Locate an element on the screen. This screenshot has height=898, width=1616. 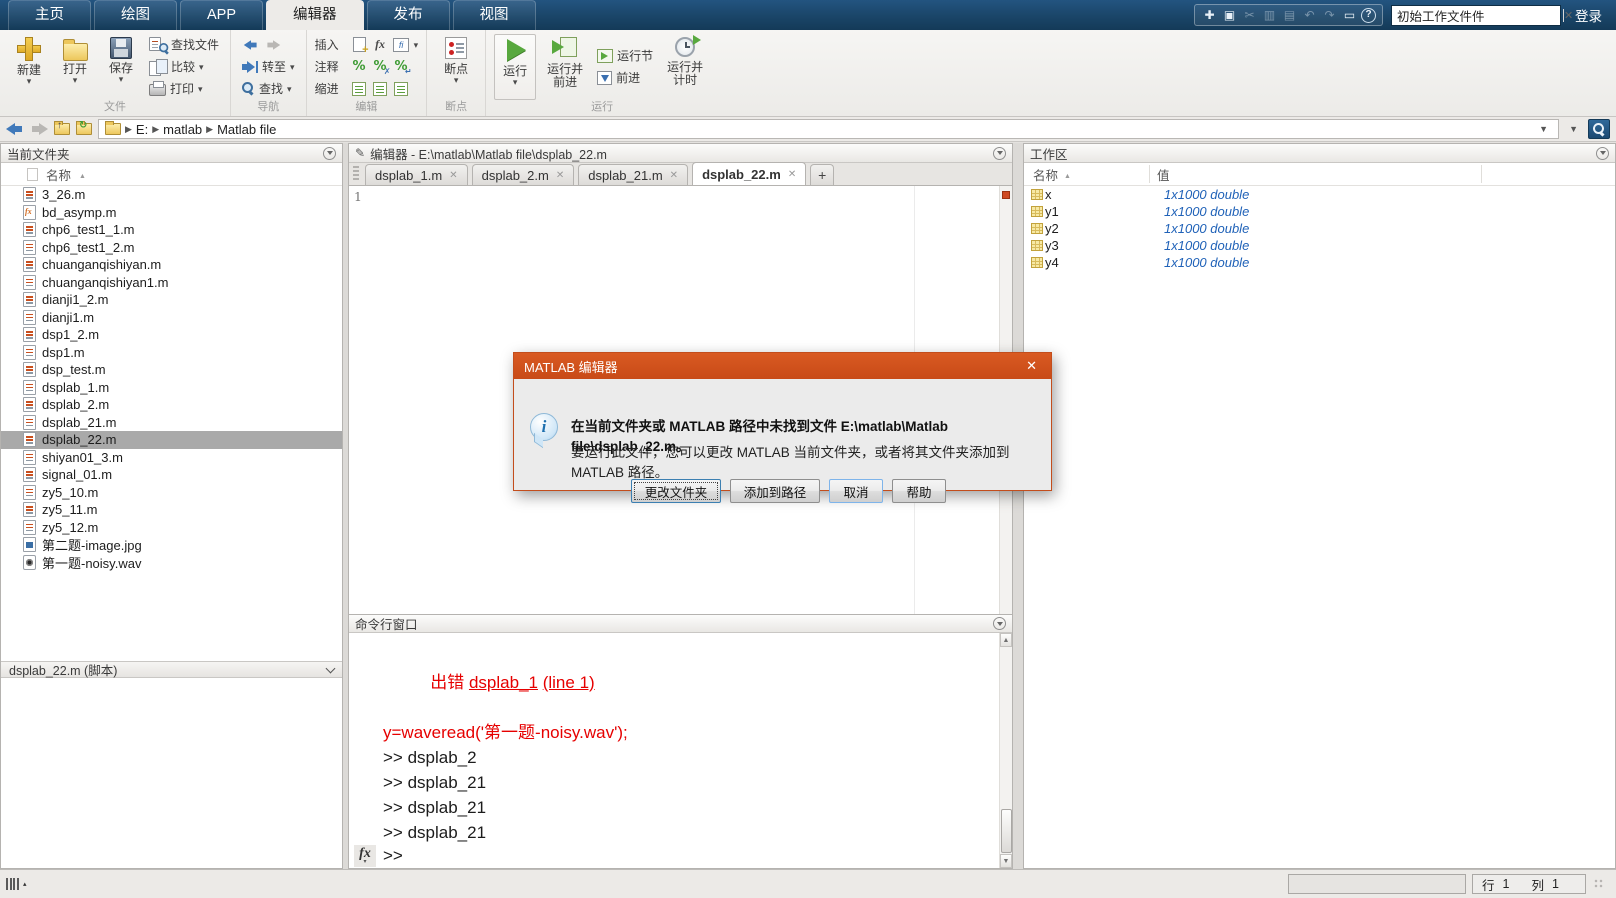
file-details-bar: dsplab_22.m (脚本) is located at coordinates (171, 669).